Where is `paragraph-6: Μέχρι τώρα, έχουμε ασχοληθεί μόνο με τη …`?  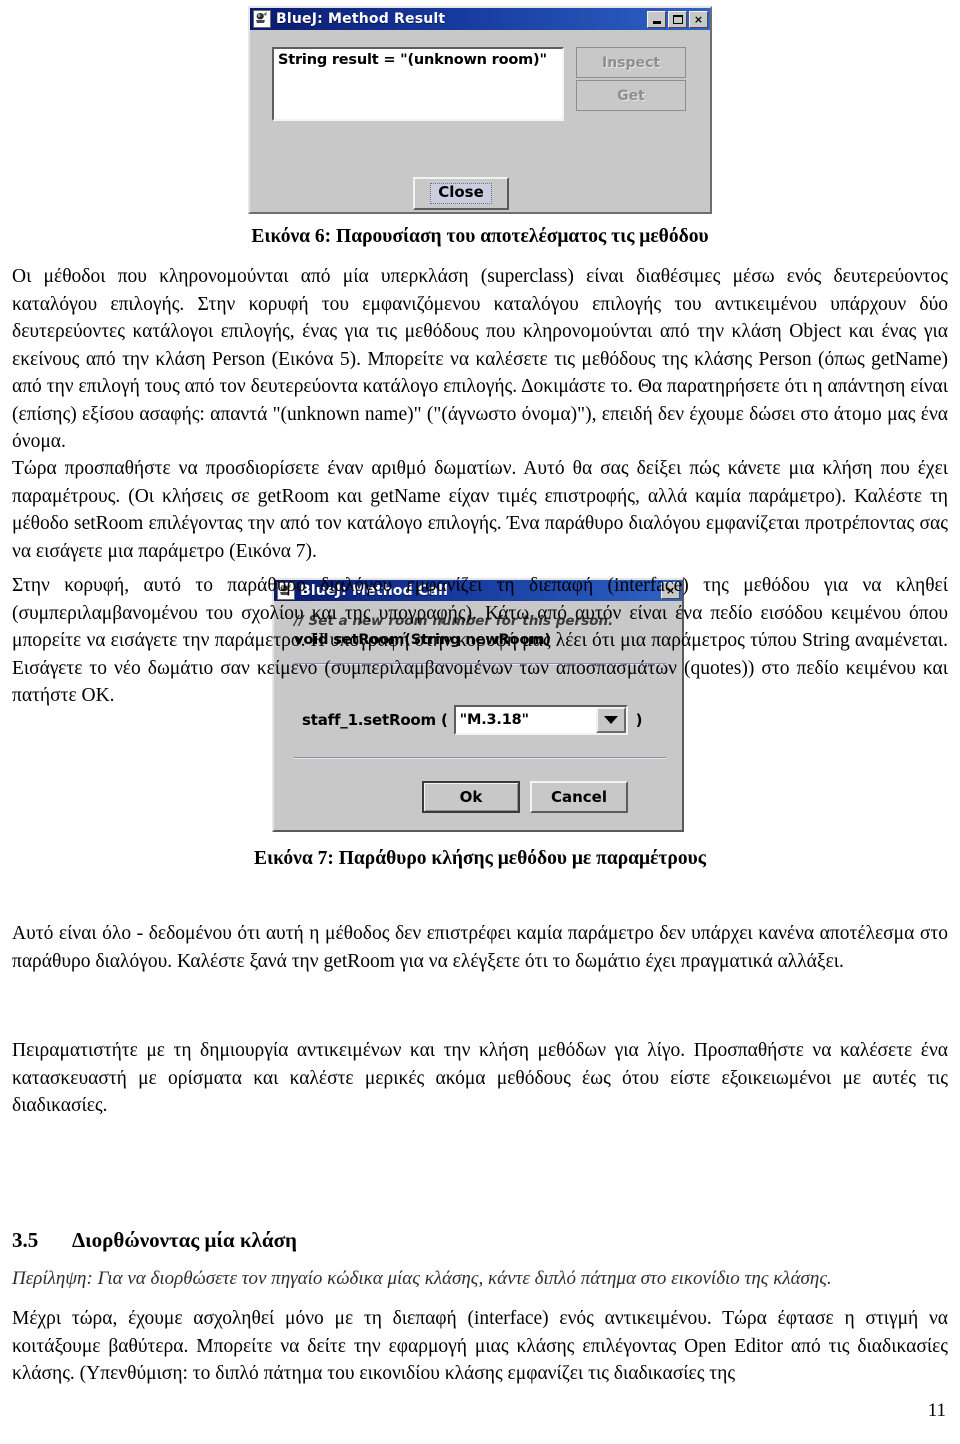
paragraph-6: Μέχρι τώρα, έχουμε ασχοληθεί μόνο με τη … is located at coordinates (480, 1346).